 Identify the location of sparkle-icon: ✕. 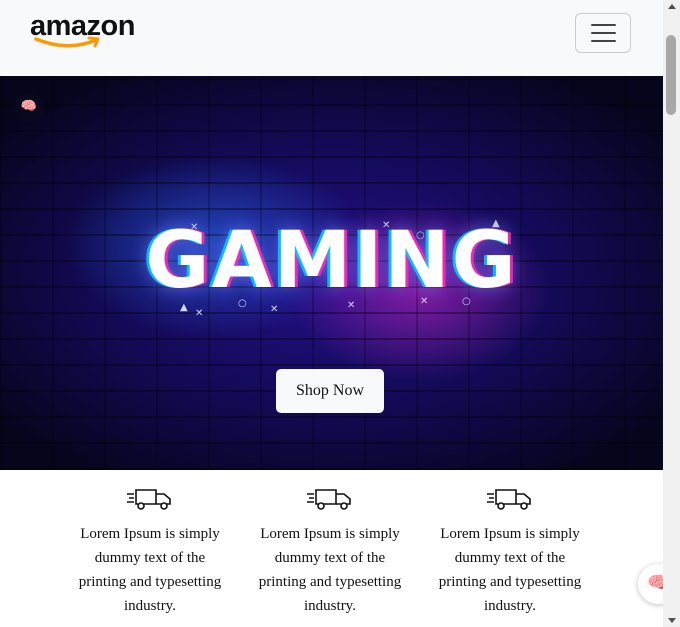
(199, 313).